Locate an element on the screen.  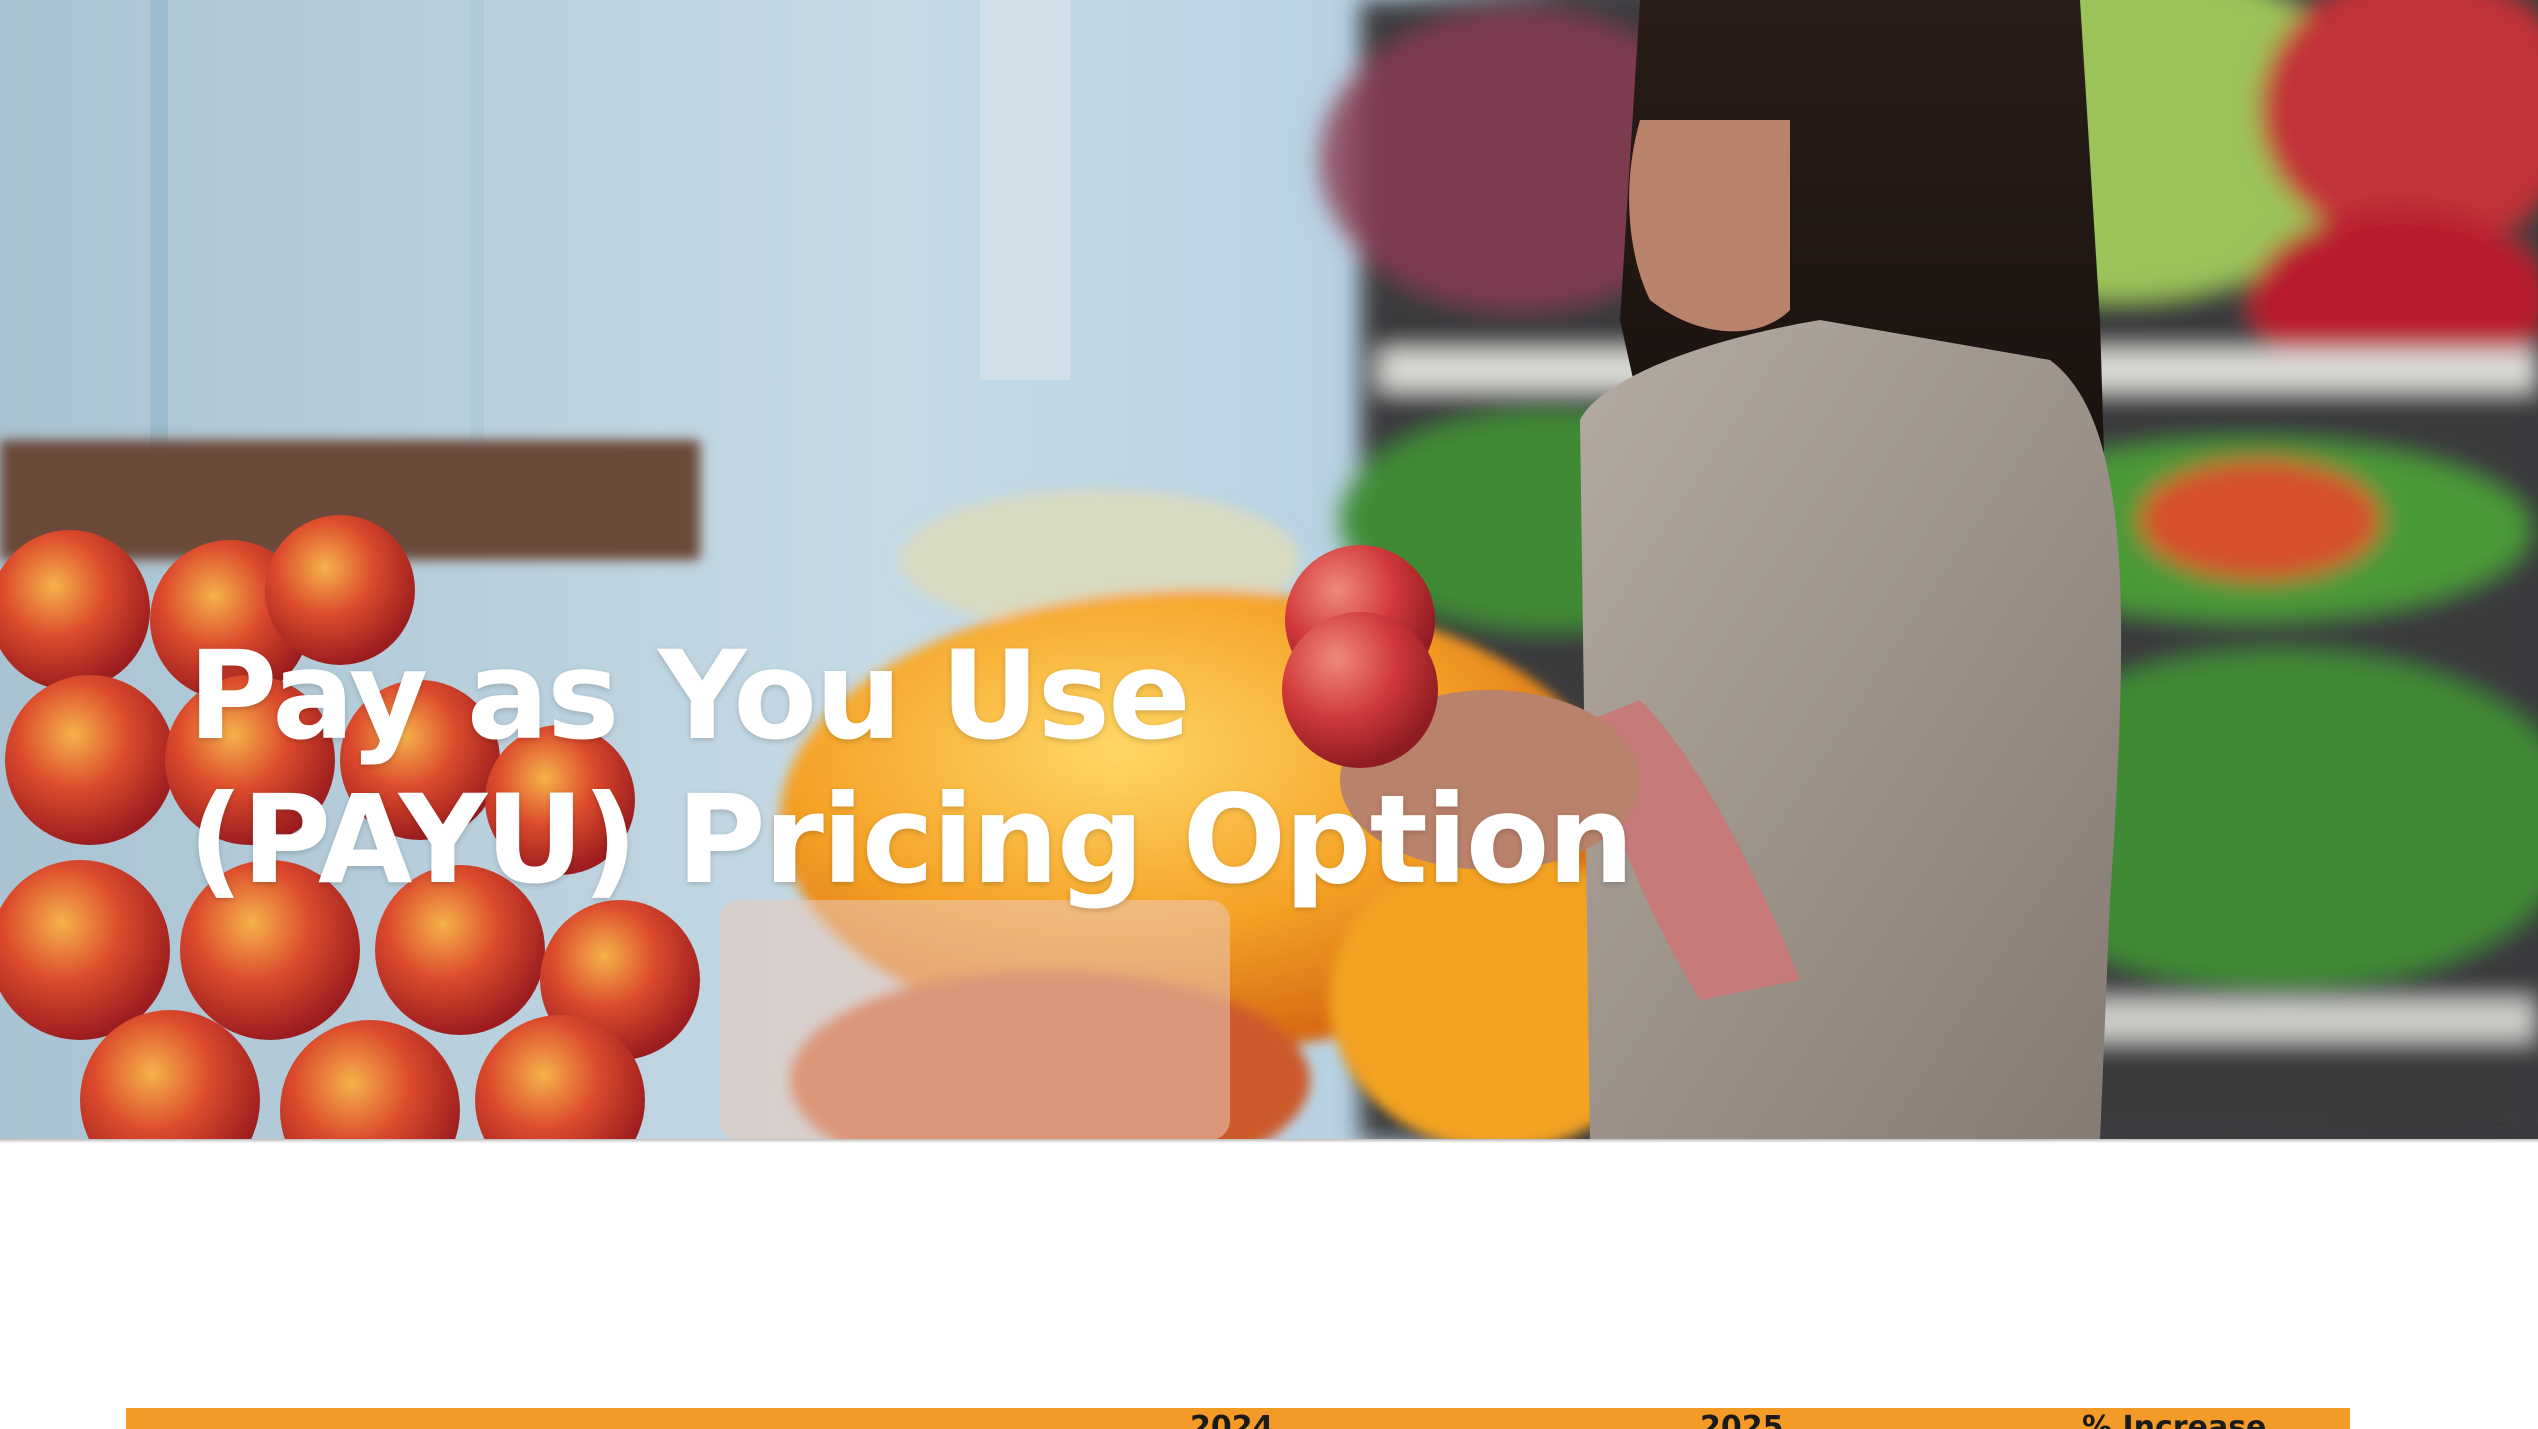
column-header-2024: 2024 is located at coordinates (1232, 1419).